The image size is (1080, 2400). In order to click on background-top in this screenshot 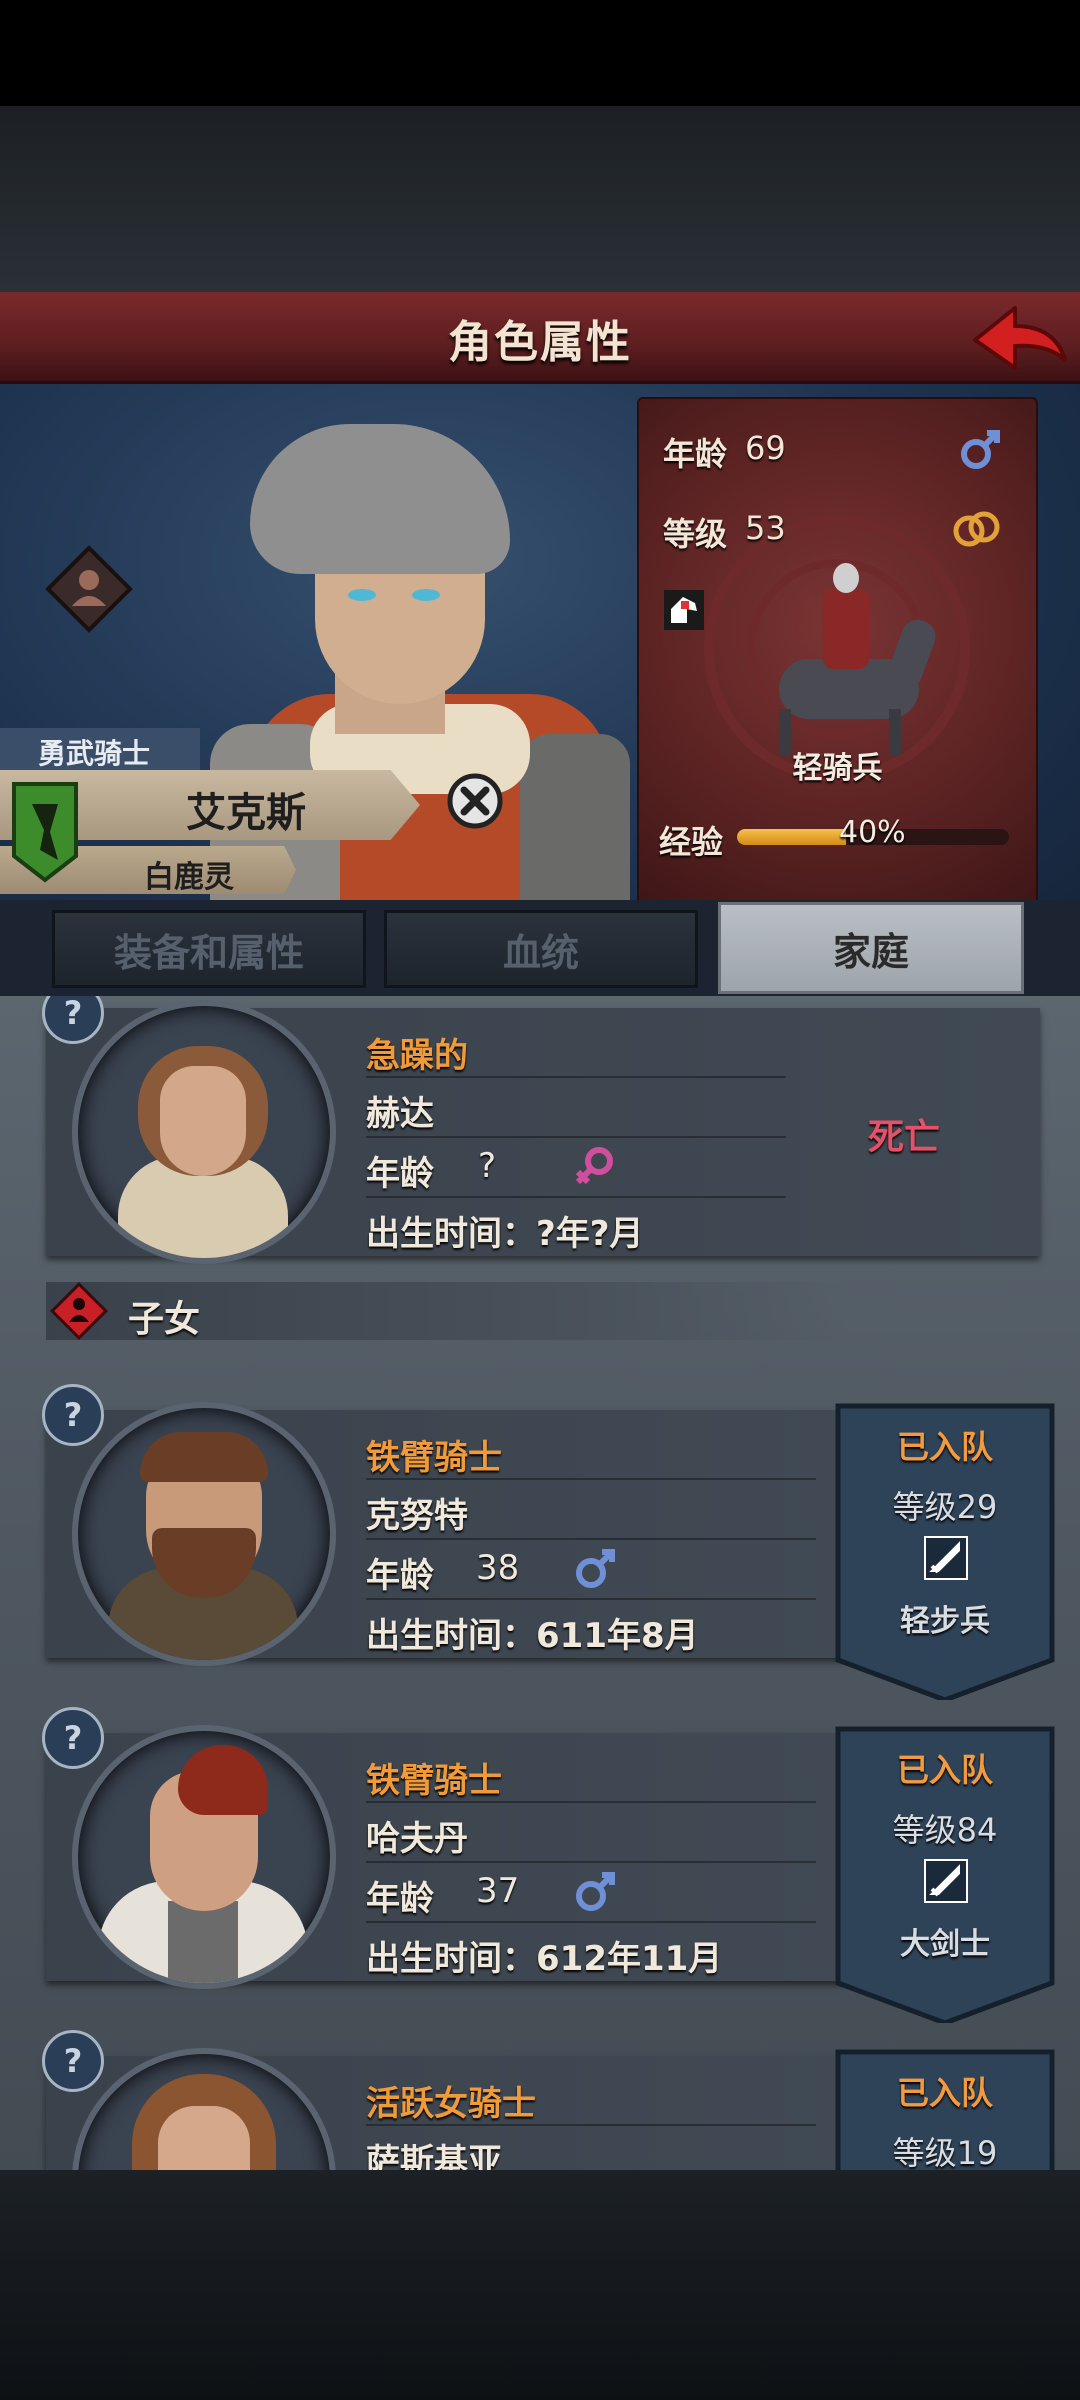, I will do `click(540, 199)`.